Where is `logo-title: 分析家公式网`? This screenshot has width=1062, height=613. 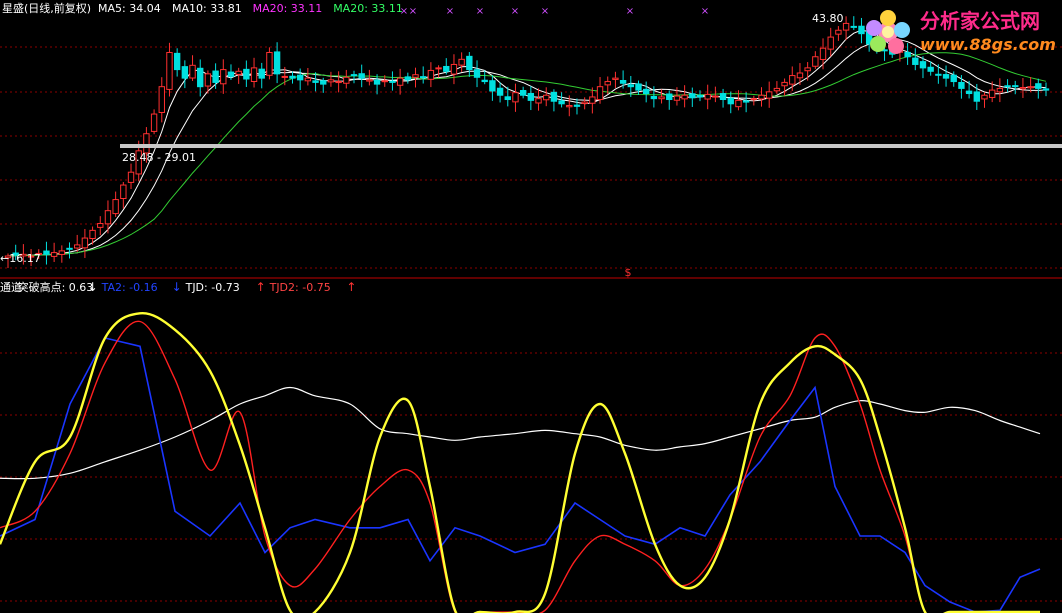
logo-title: 分析家公式网 is located at coordinates (980, 21).